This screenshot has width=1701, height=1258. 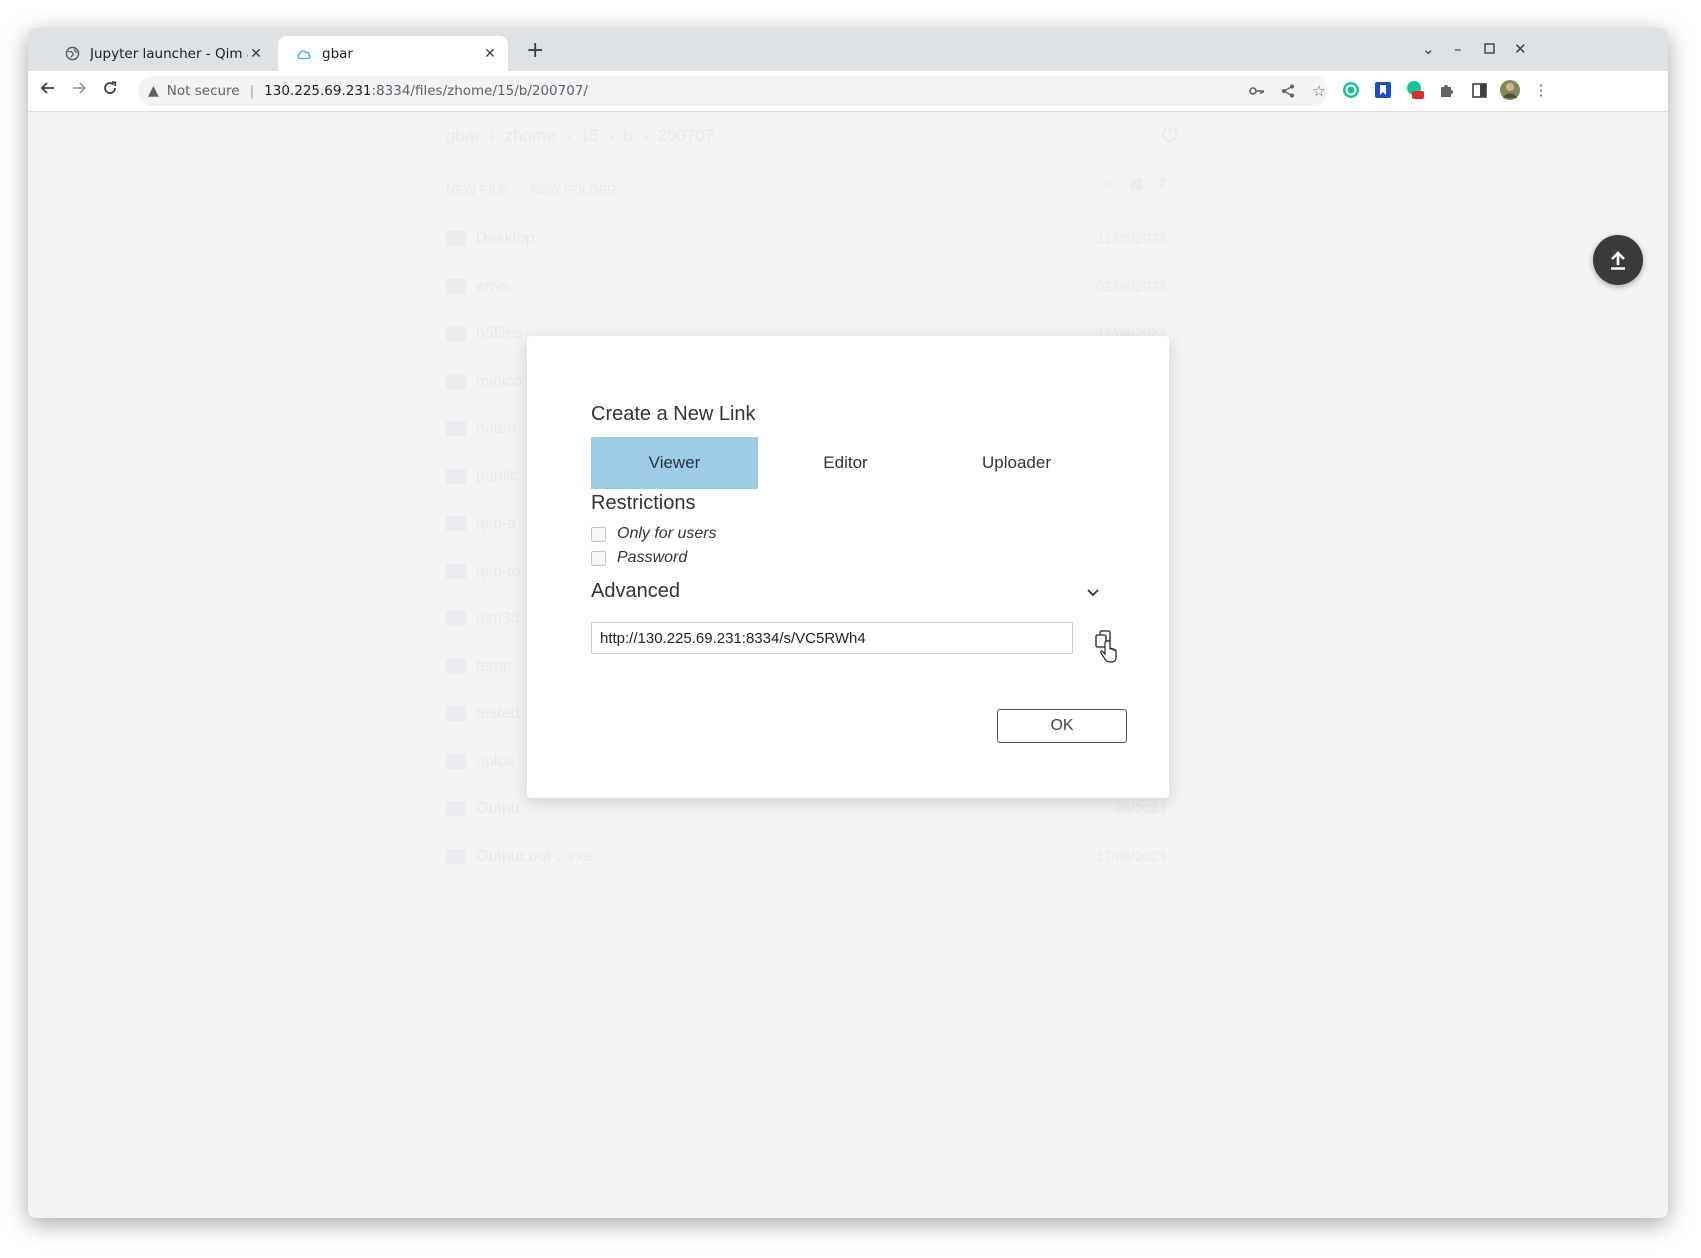 I want to click on security-label: Not secure, so click(x=203, y=91).